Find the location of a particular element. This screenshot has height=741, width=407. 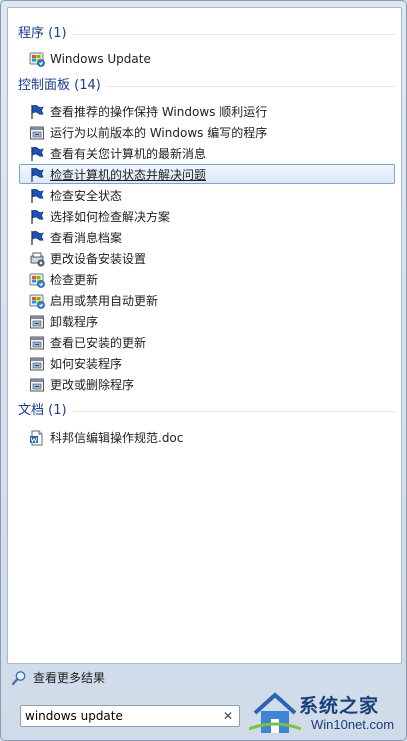

control-panel-result: 检查安全状态 is located at coordinates (207, 195).